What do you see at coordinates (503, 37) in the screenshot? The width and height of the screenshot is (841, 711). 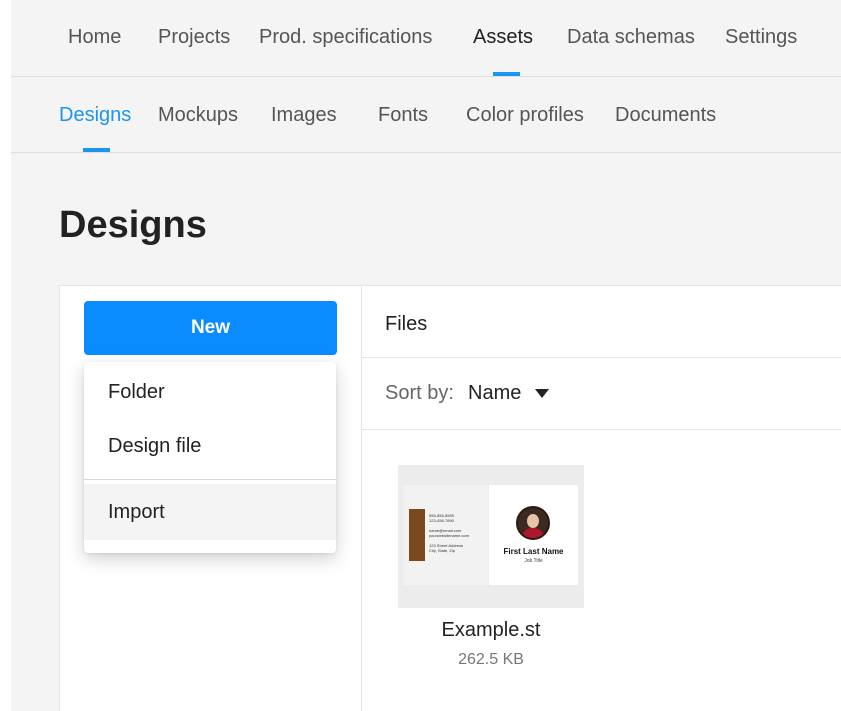 I see `top-nav-assets: Assets` at bounding box center [503, 37].